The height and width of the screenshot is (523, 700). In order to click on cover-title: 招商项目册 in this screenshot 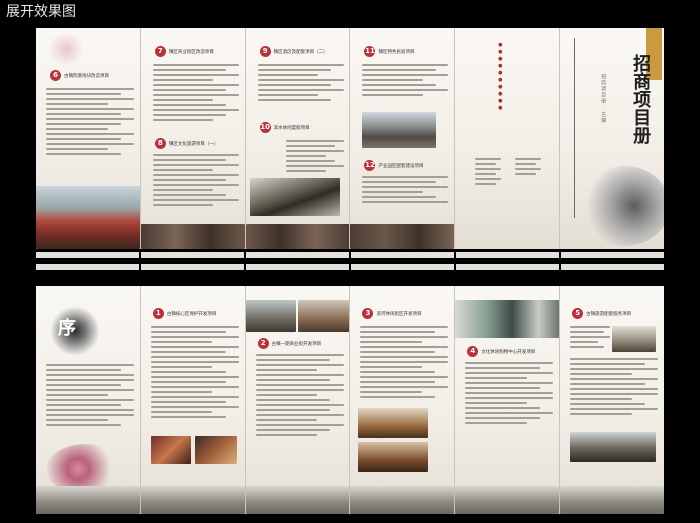, I will do `click(641, 99)`.